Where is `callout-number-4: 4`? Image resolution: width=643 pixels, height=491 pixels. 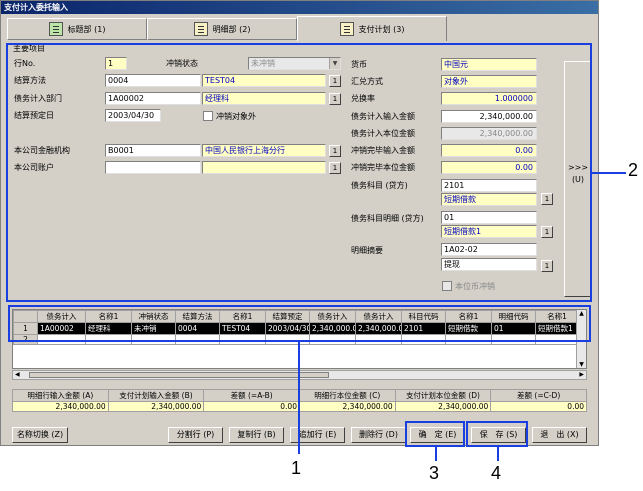 callout-number-4: 4 is located at coordinates (496, 473).